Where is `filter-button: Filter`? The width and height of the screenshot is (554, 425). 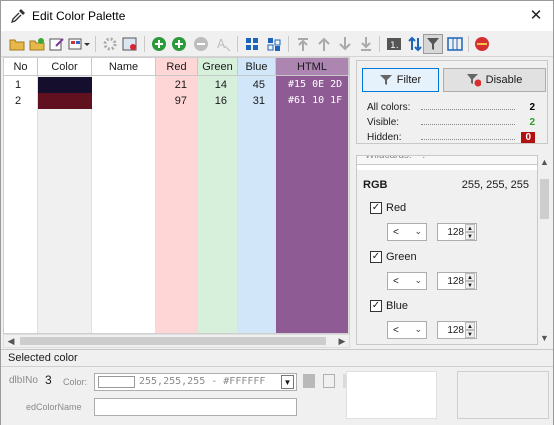 filter-button: Filter is located at coordinates (400, 80).